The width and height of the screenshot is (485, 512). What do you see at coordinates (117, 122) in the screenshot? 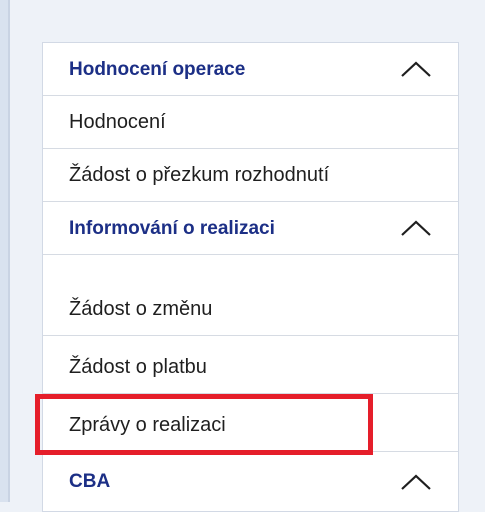
I see `menu-item-label: Hodnocení` at bounding box center [117, 122].